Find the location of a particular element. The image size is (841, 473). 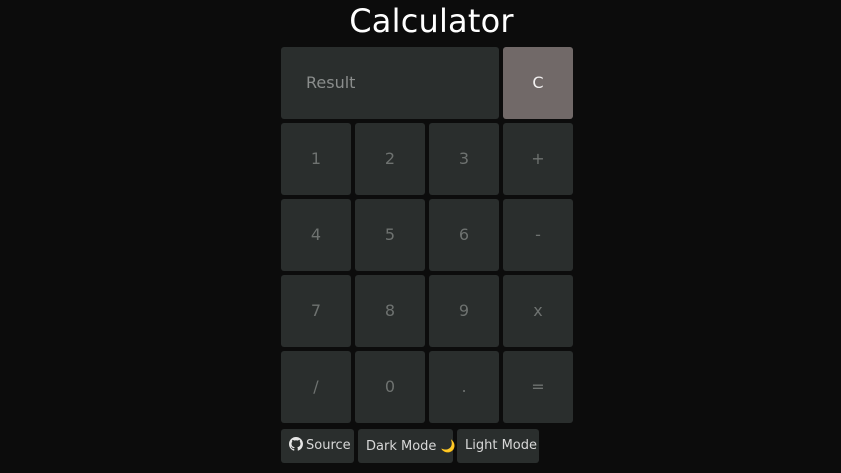

key-5-button: 5 is located at coordinates (390, 235).